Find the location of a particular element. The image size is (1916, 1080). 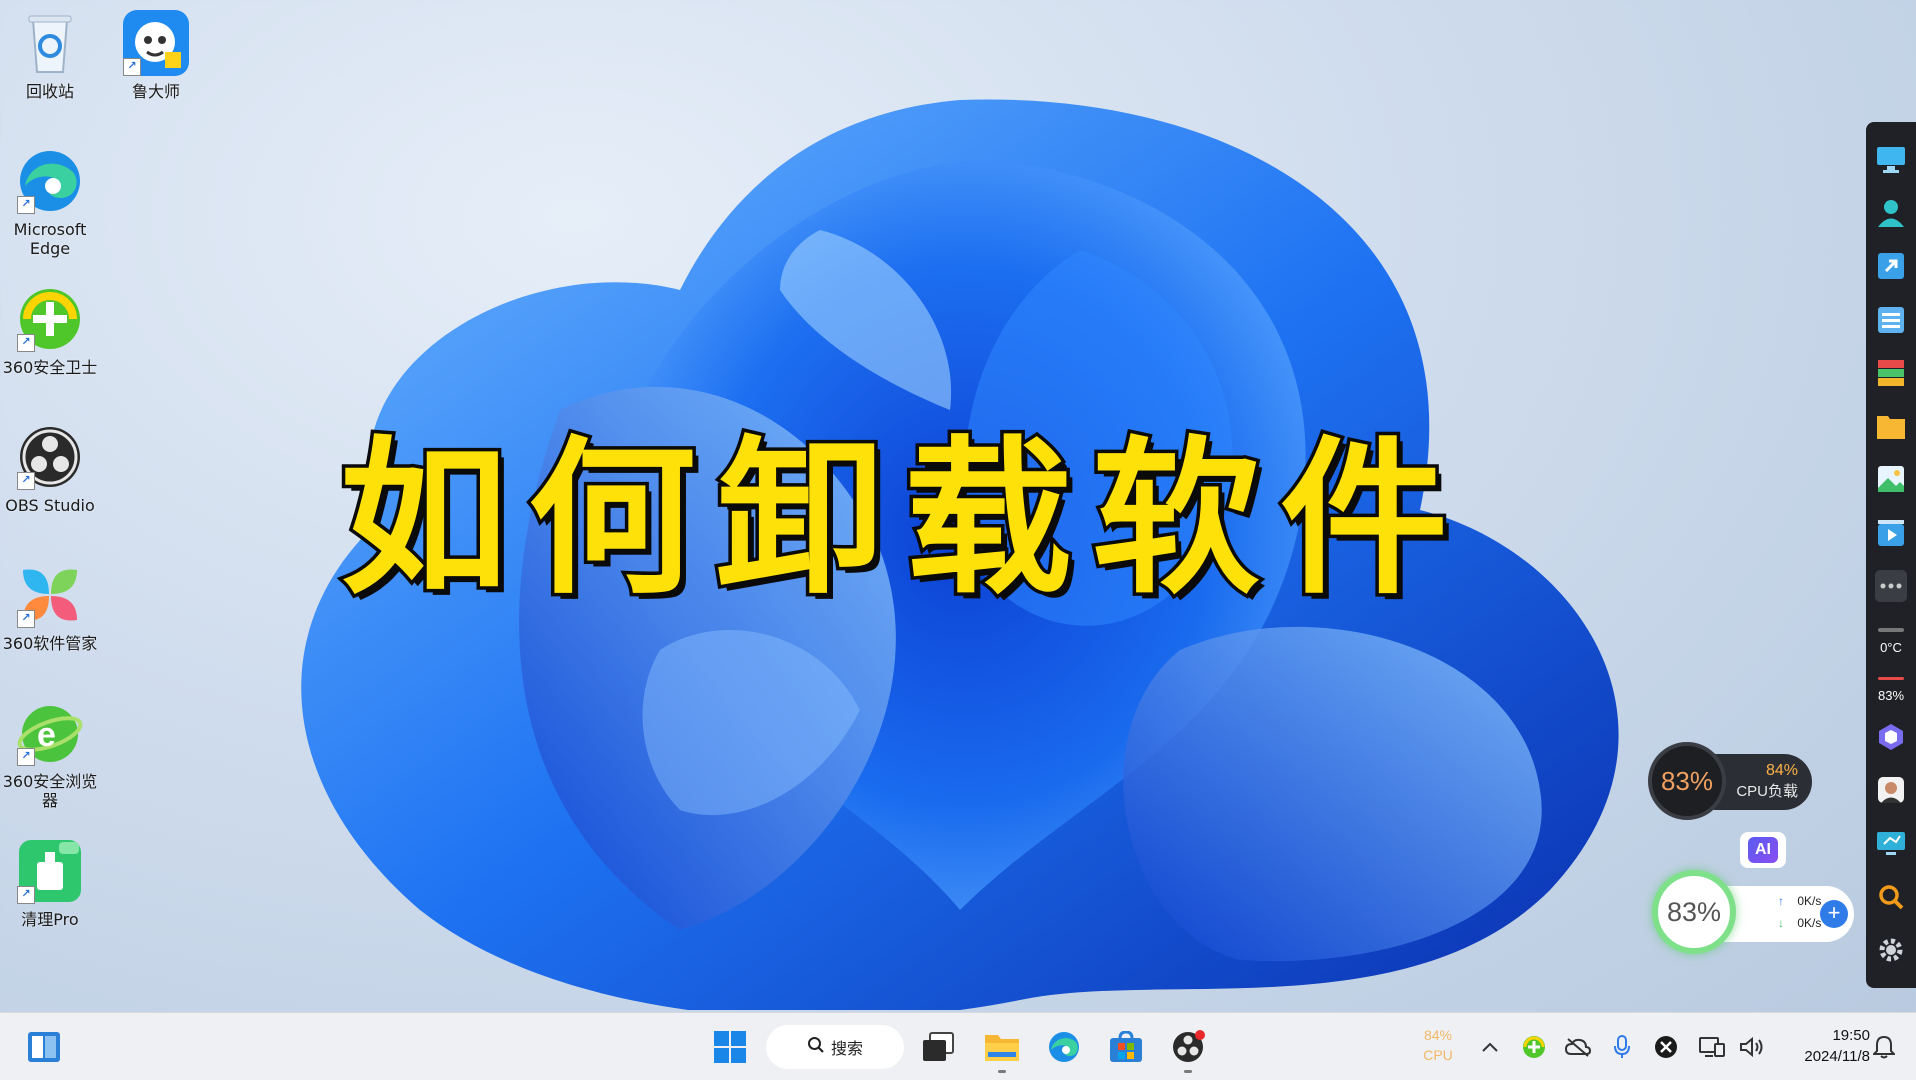

temperature-readout: 0°C is located at coordinates (1891, 647).